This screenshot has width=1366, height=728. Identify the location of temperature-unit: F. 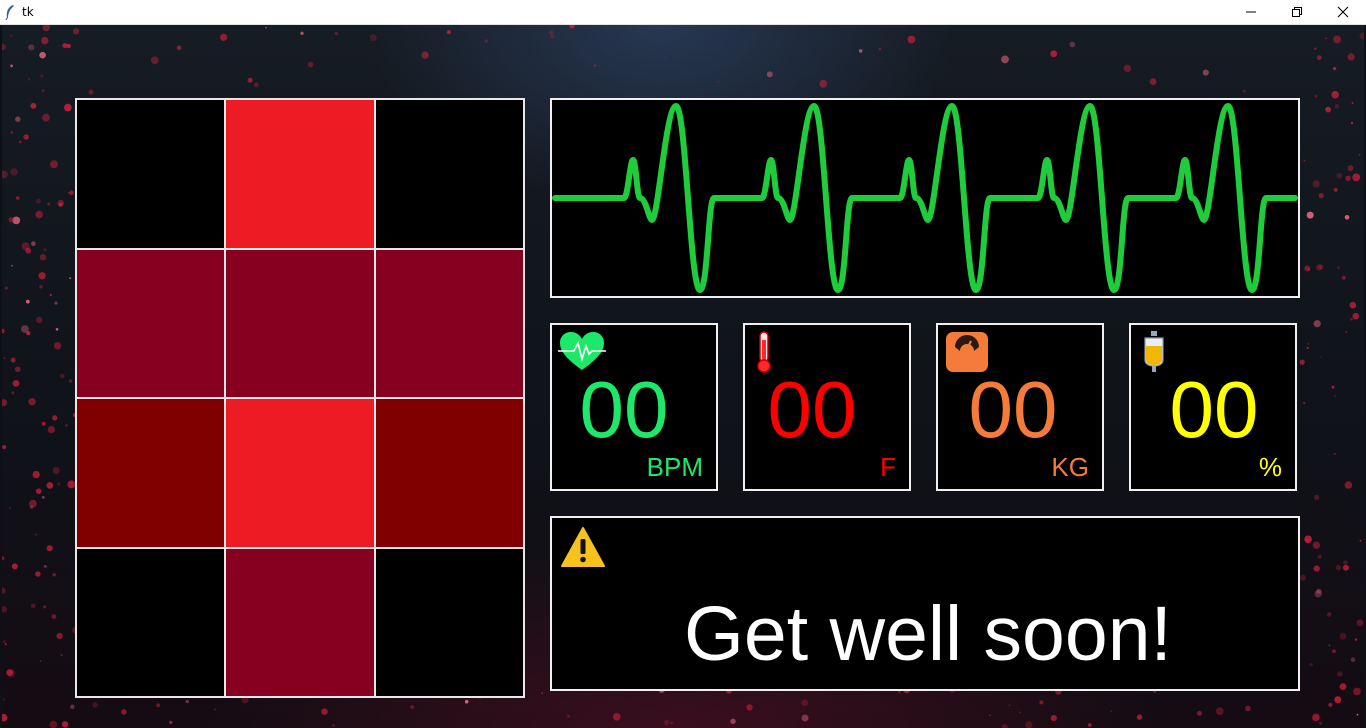
(888, 467).